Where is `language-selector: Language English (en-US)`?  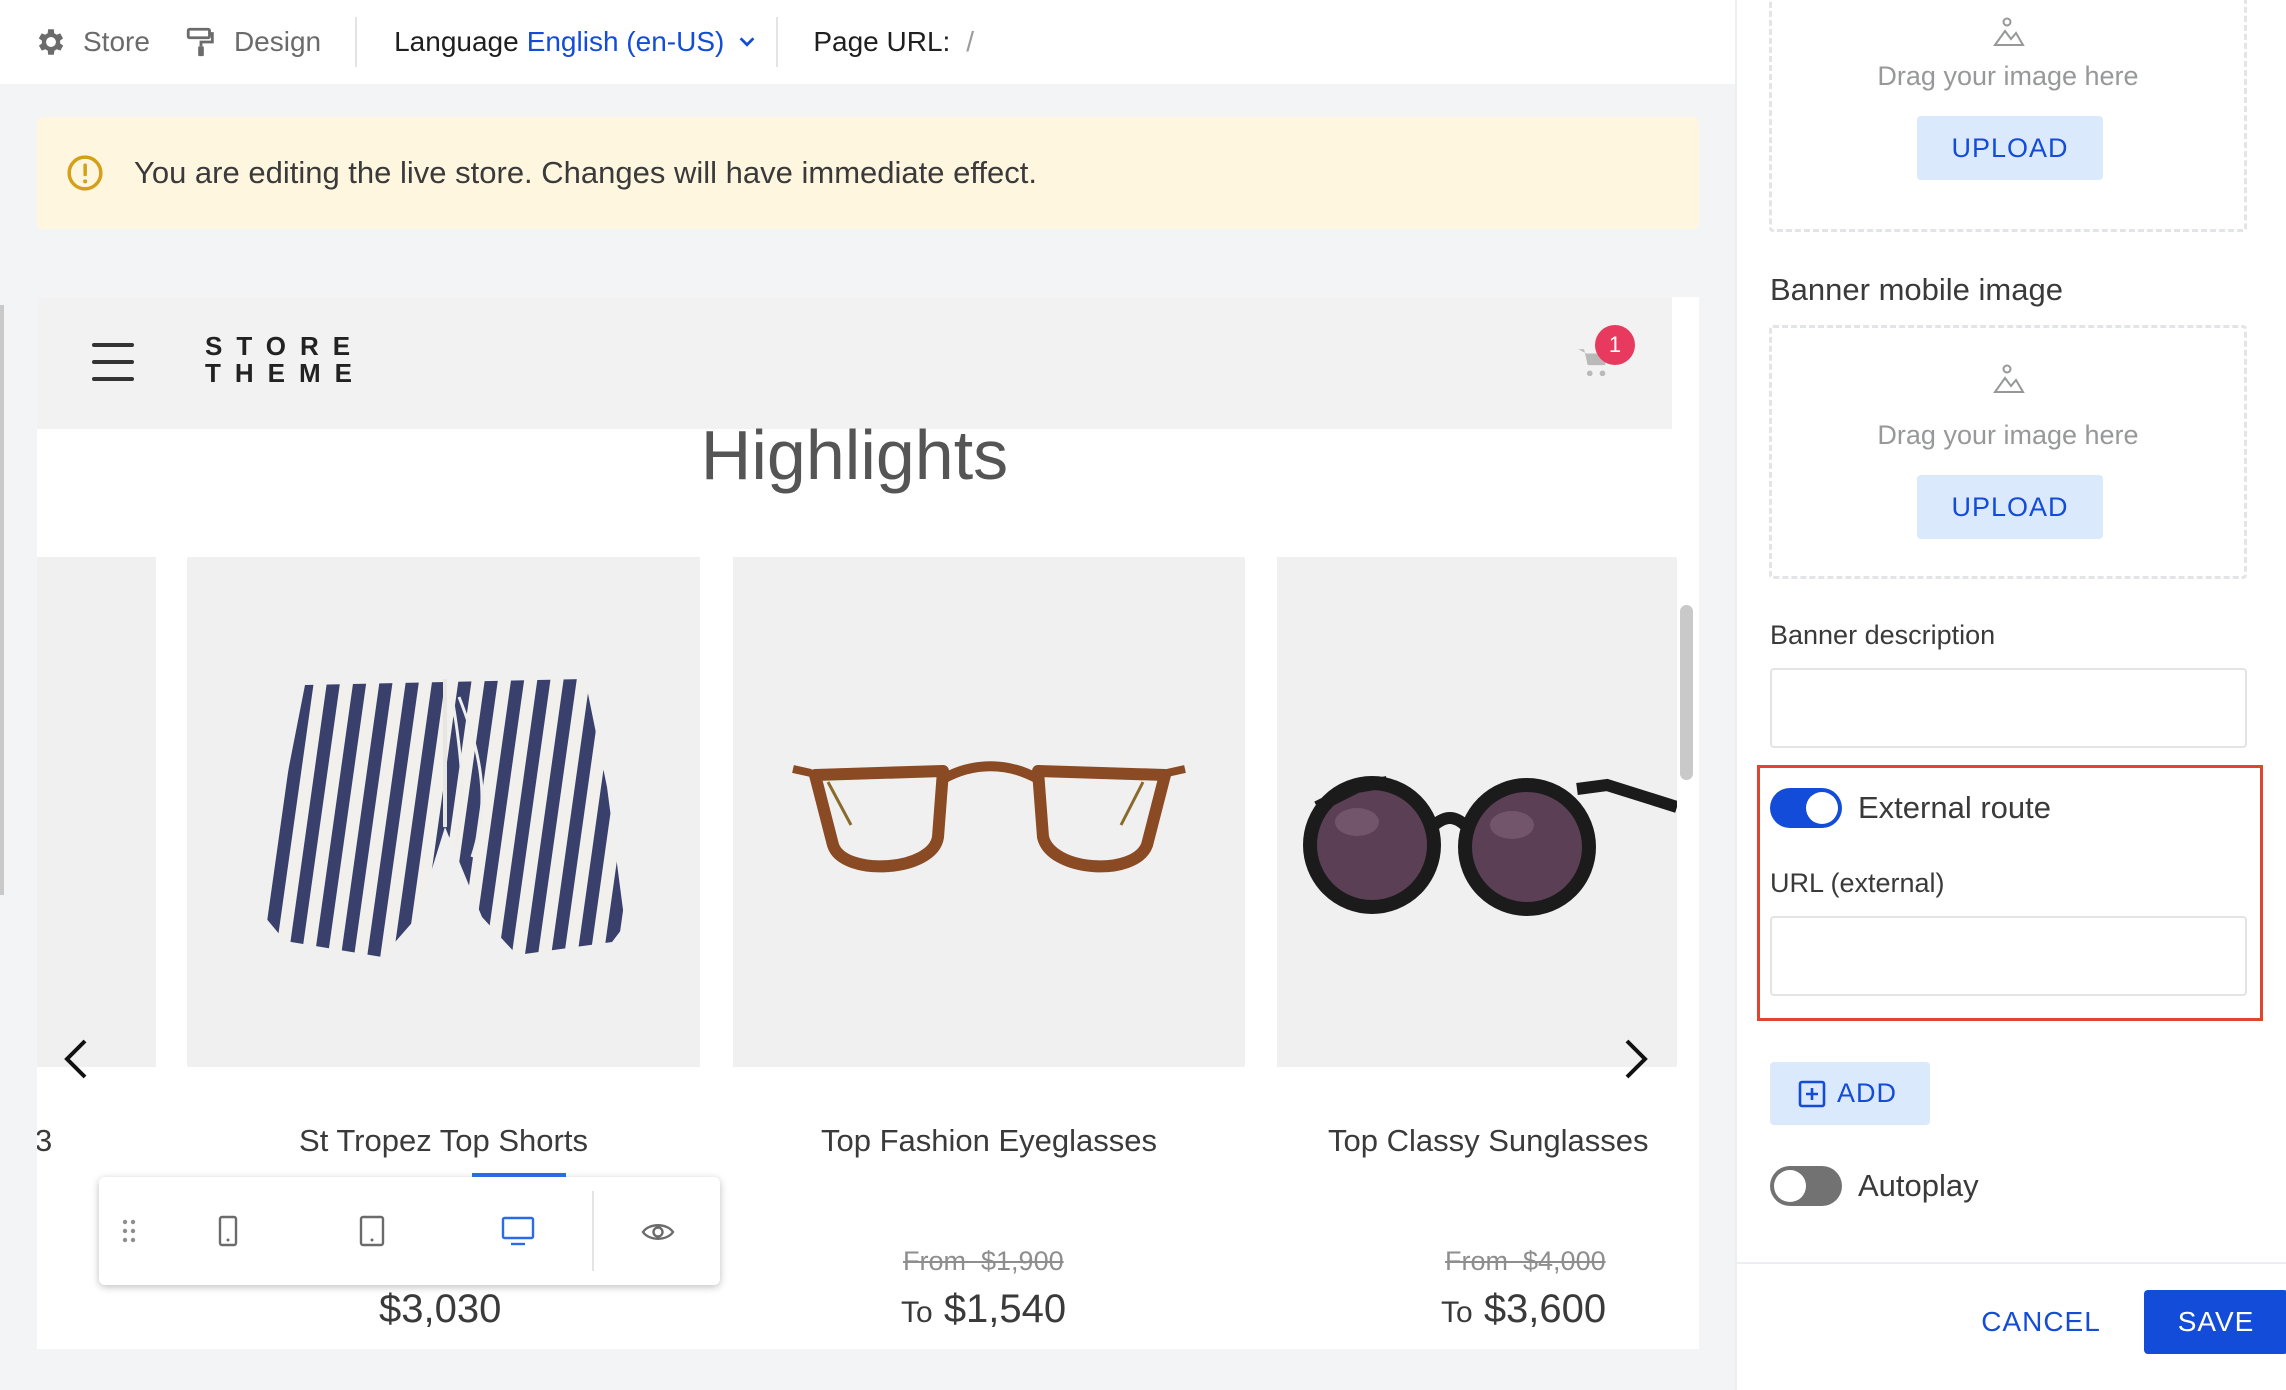 language-selector: Language English (en-US) is located at coordinates (576, 42).